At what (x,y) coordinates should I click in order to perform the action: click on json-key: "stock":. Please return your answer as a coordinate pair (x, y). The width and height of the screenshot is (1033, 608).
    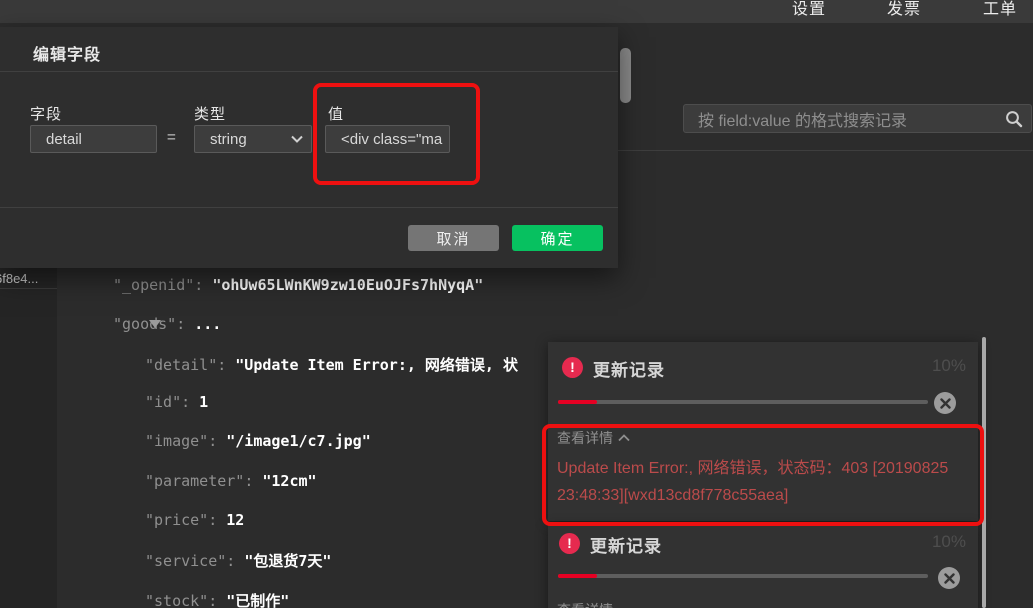
    Looking at the image, I should click on (181, 600).